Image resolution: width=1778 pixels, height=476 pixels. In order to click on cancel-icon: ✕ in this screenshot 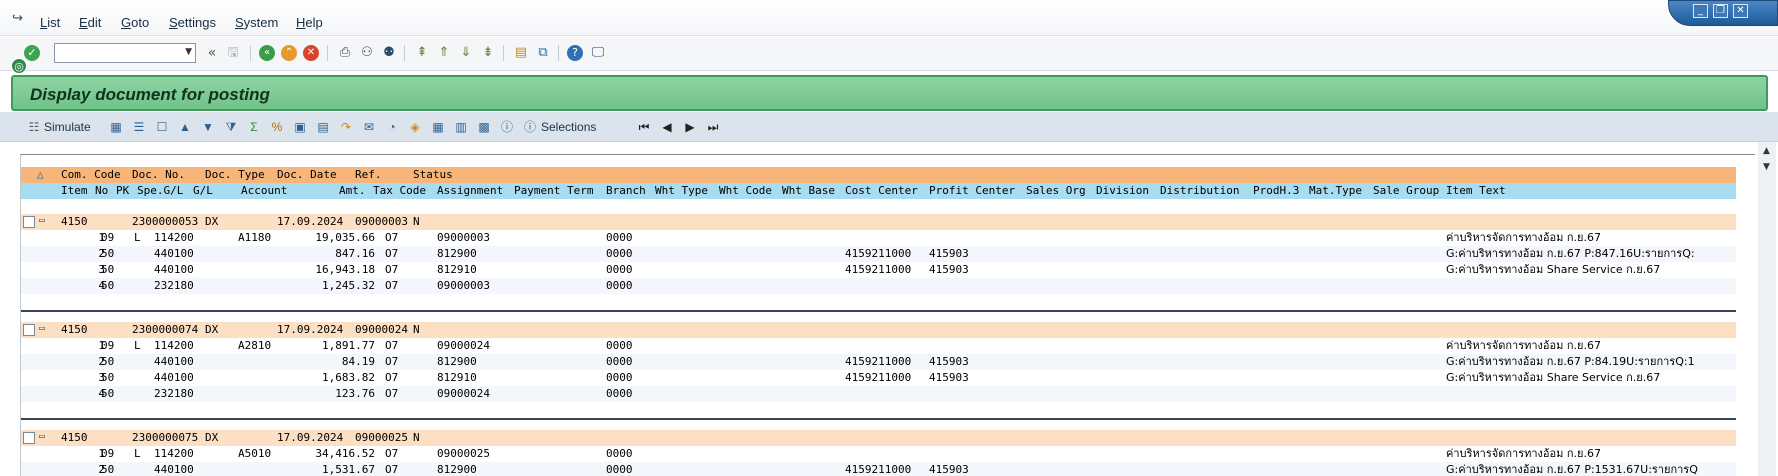, I will do `click(311, 53)`.